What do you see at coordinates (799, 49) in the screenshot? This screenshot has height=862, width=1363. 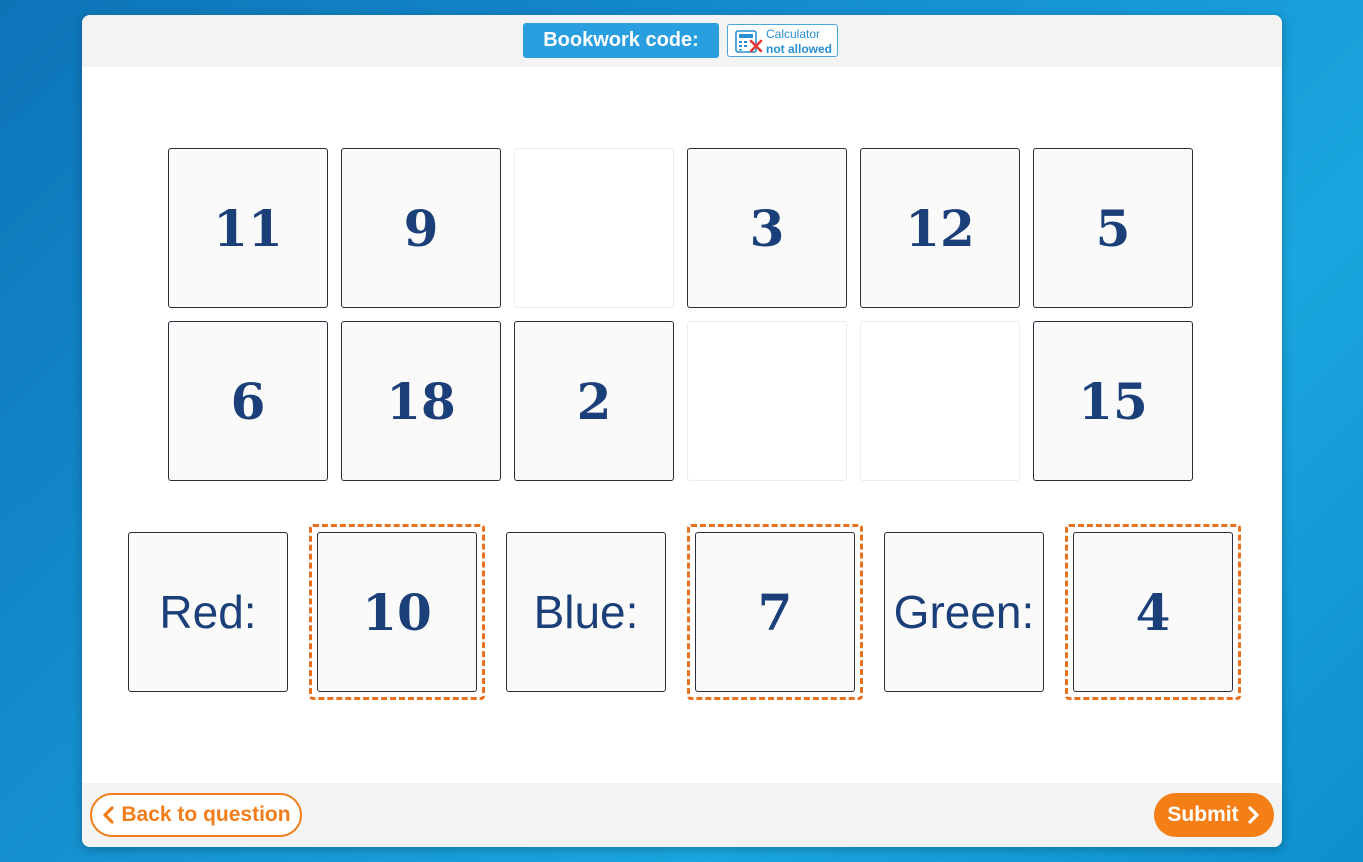 I see `calculator-status-text: not allowed` at bounding box center [799, 49].